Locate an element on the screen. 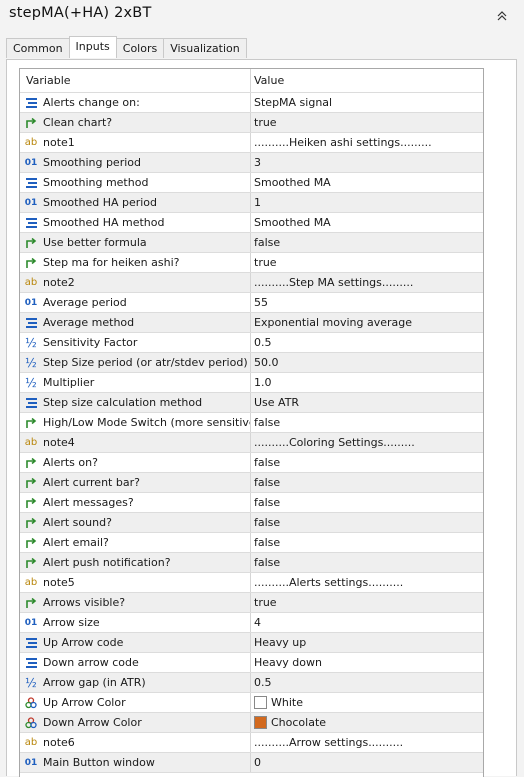 The width and height of the screenshot is (524, 777). value-cell: 1 is located at coordinates (367, 202).